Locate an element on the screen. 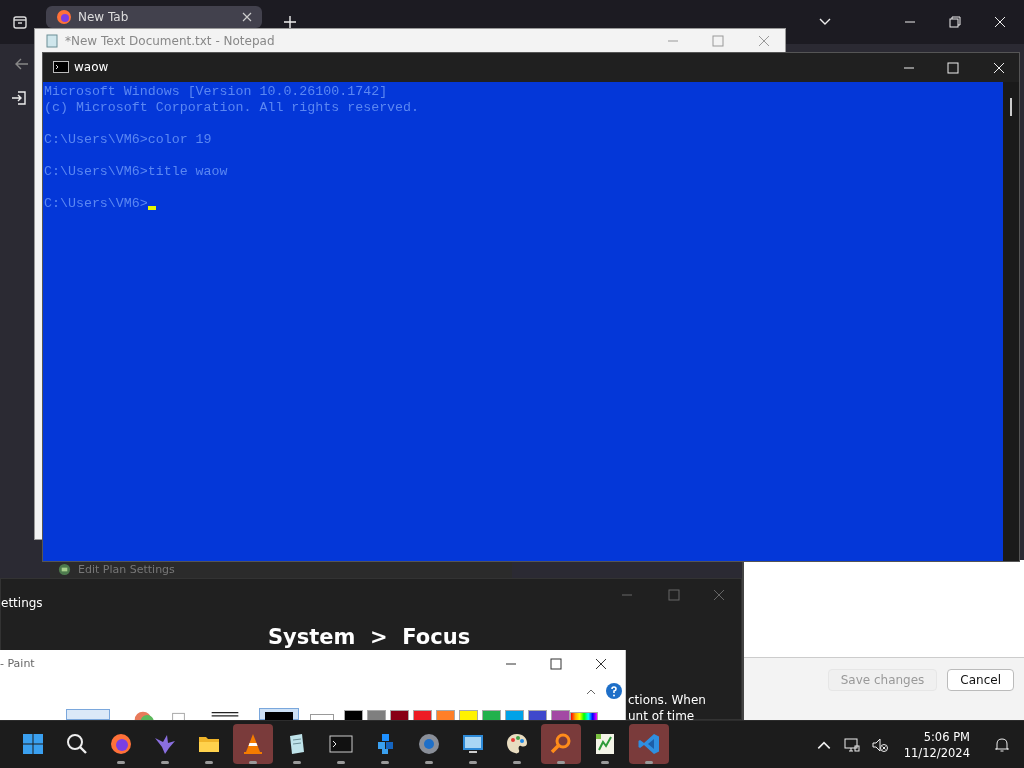  notification-bell-icon is located at coordinates (1002, 744).